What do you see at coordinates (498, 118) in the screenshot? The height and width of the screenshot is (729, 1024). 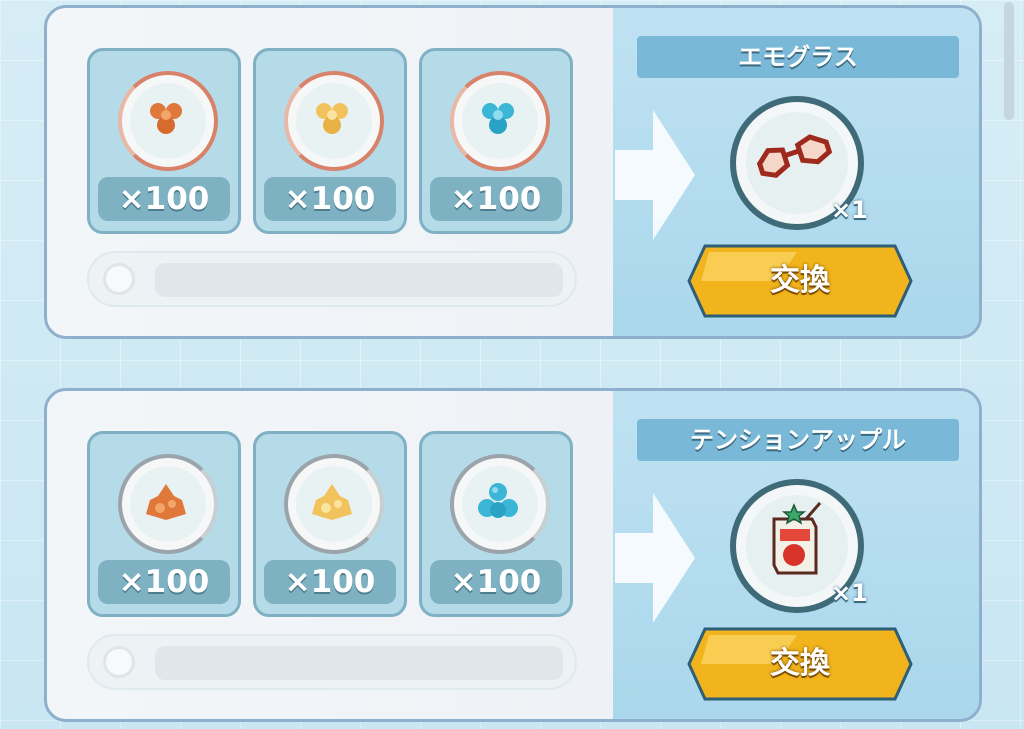 I see `small-blue-crystal-icon` at bounding box center [498, 118].